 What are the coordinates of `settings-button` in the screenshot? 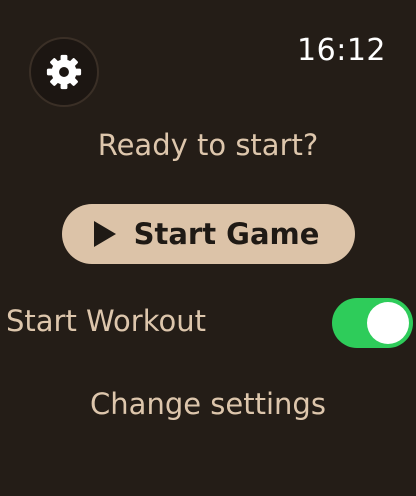 It's located at (64, 72).